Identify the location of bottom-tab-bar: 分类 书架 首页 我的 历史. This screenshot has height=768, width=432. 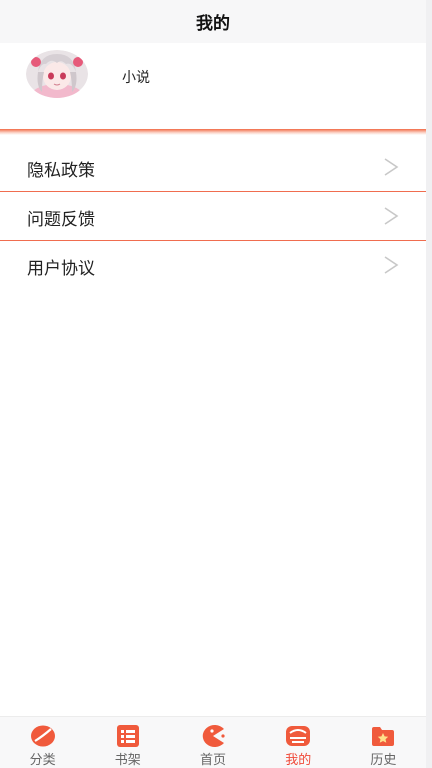
(213, 742).